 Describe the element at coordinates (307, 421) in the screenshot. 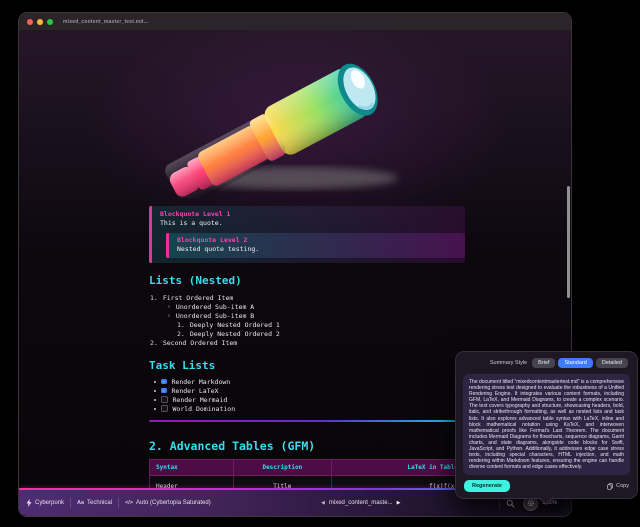

I see `horizontal-rule` at that location.